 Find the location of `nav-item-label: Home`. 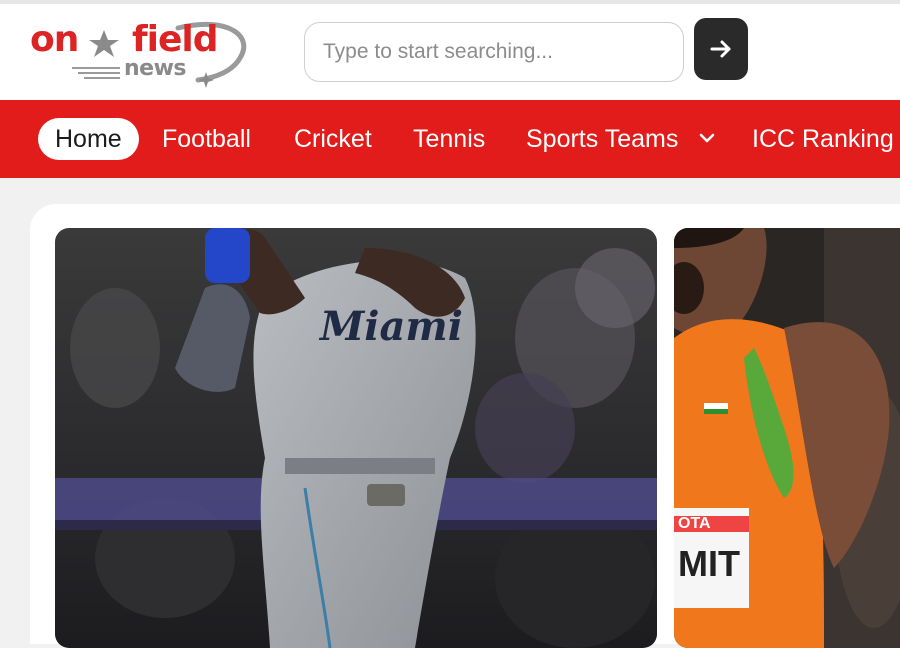

nav-item-label: Home is located at coordinates (88, 139).